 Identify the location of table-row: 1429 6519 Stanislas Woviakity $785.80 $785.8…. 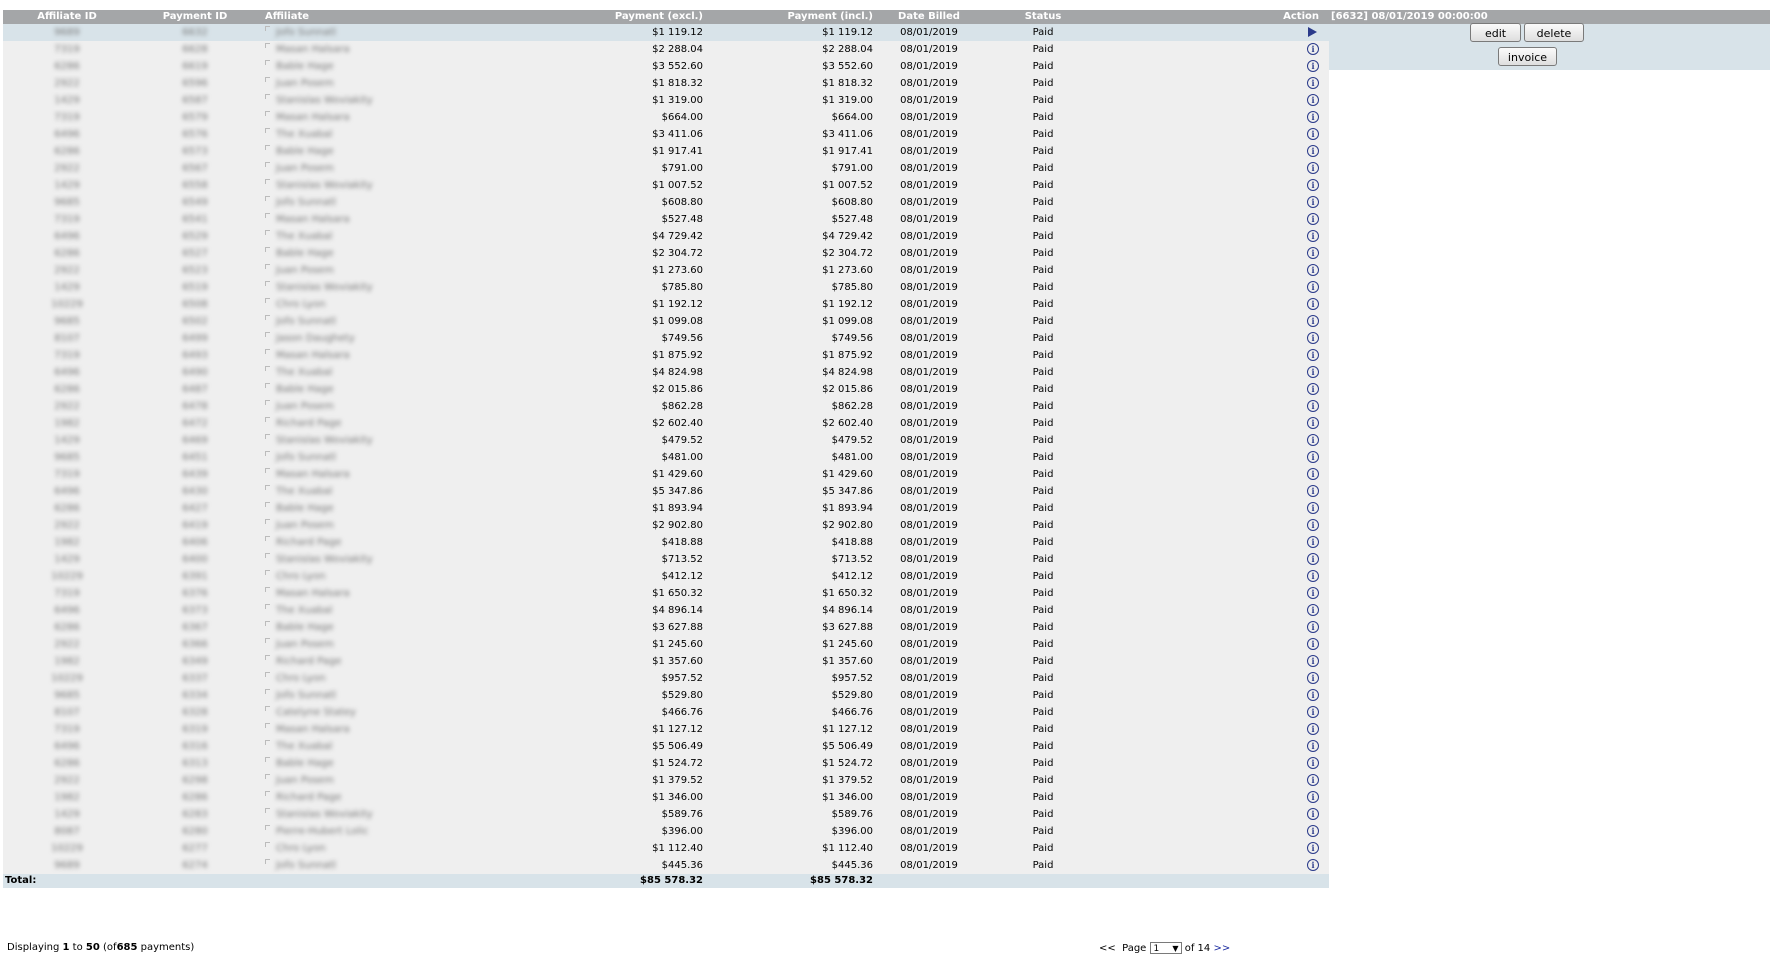
(666, 287).